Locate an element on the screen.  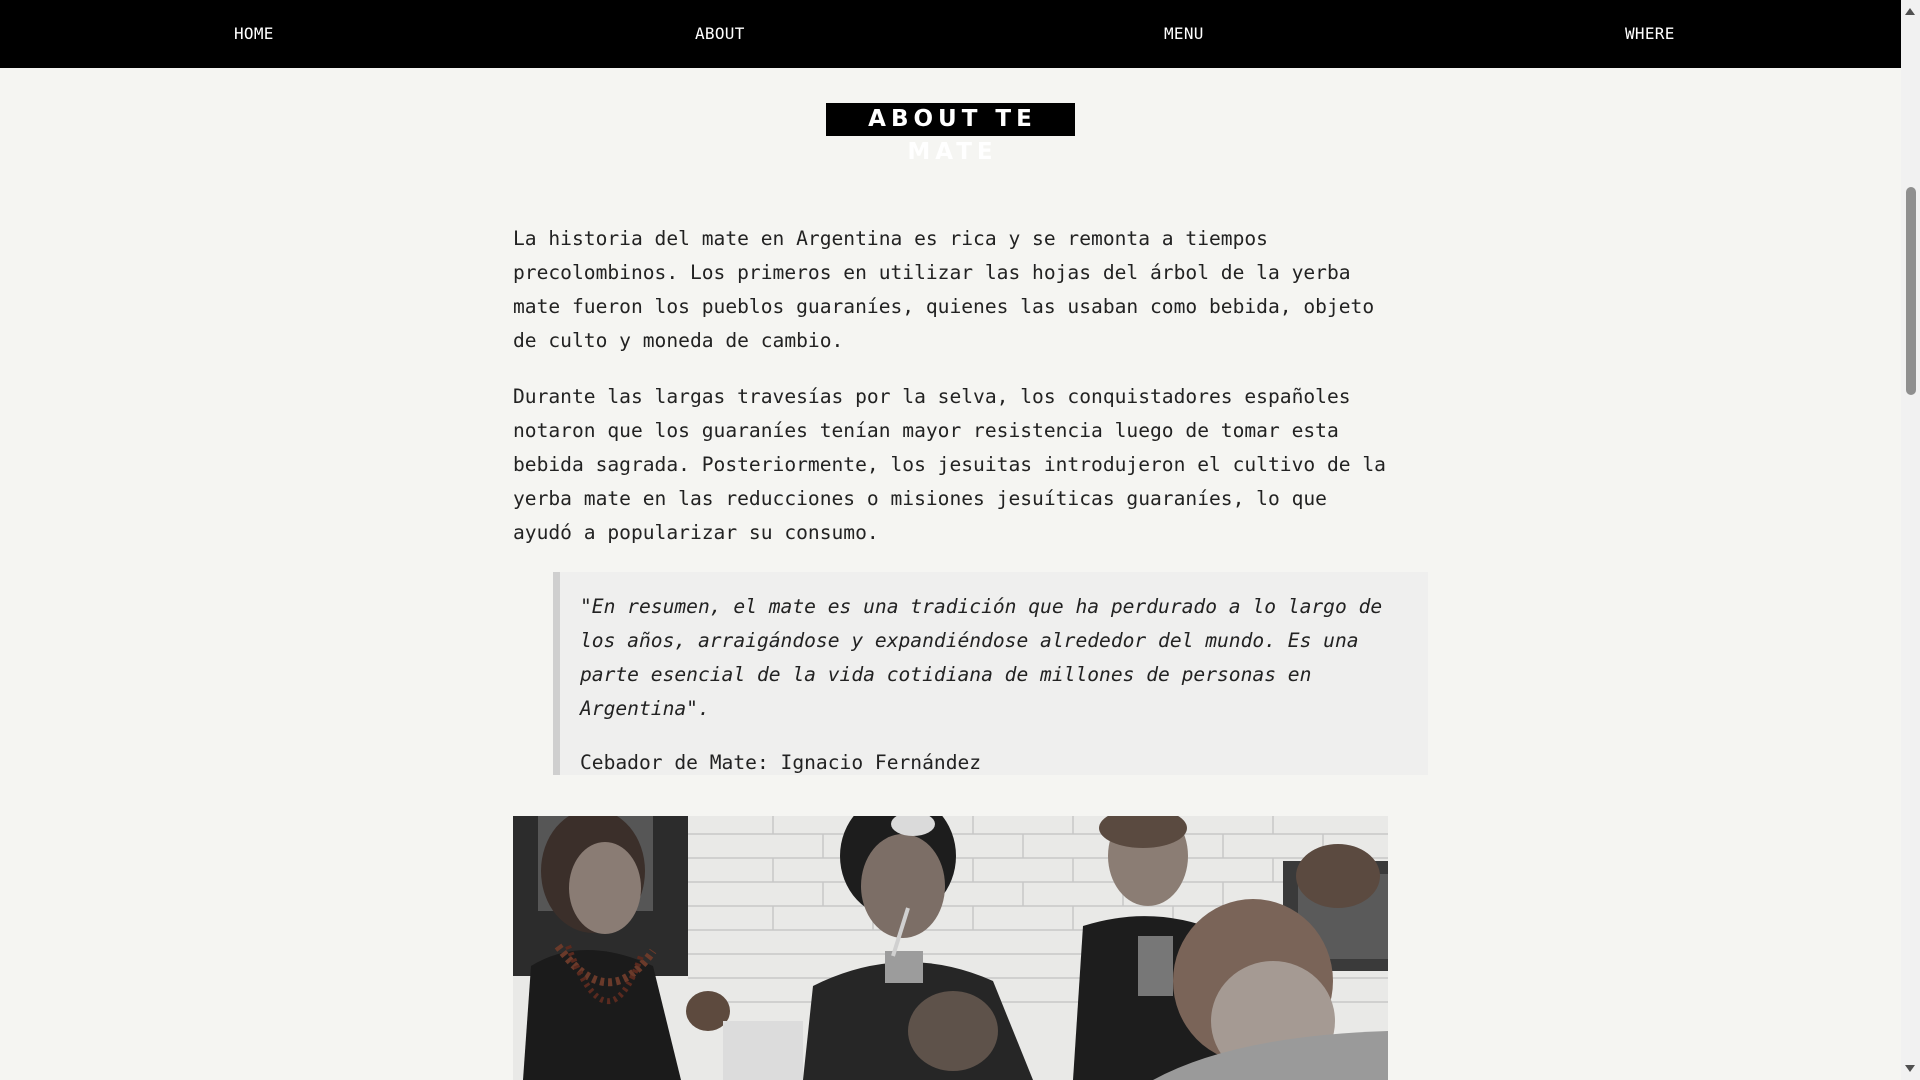
quote-author: Cebador de Mate: Ignacio Fernández is located at coordinates (781, 762).